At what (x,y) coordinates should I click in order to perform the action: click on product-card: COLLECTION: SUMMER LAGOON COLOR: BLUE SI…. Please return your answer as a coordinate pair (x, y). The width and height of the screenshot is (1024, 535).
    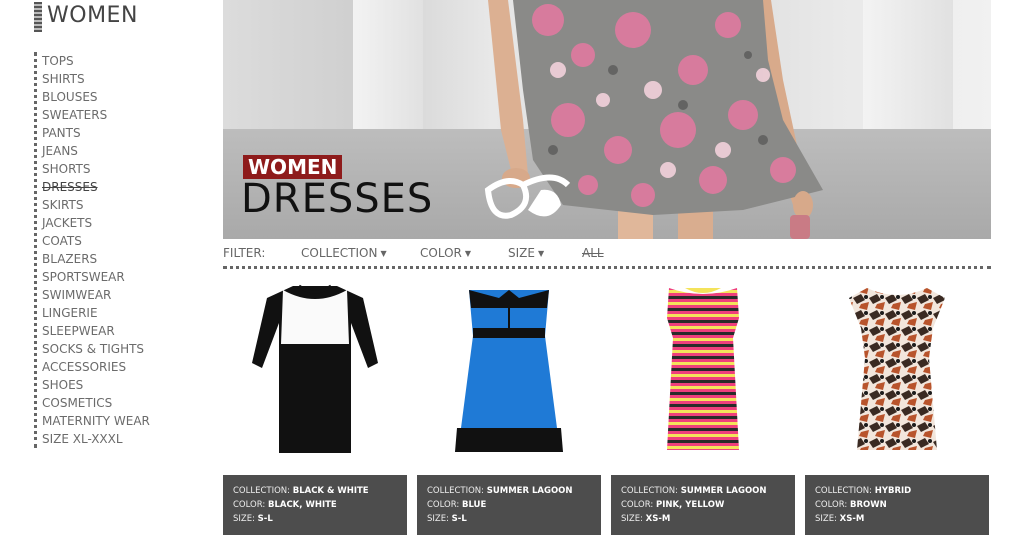
    Looking at the image, I should click on (509, 406).